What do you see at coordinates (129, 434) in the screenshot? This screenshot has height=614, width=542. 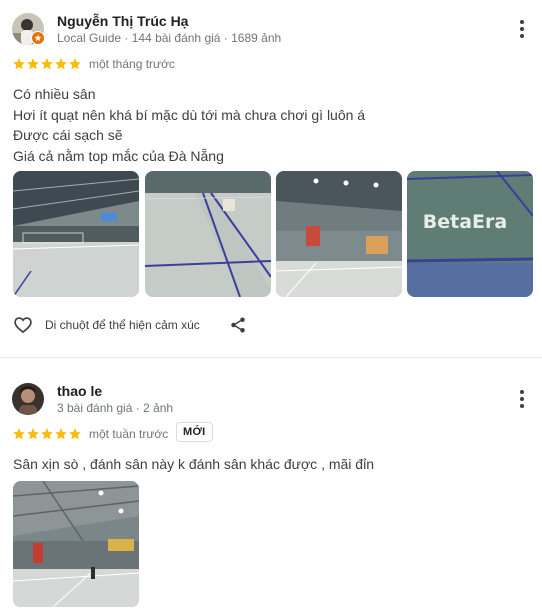 I see `review-time: một tuần trước` at bounding box center [129, 434].